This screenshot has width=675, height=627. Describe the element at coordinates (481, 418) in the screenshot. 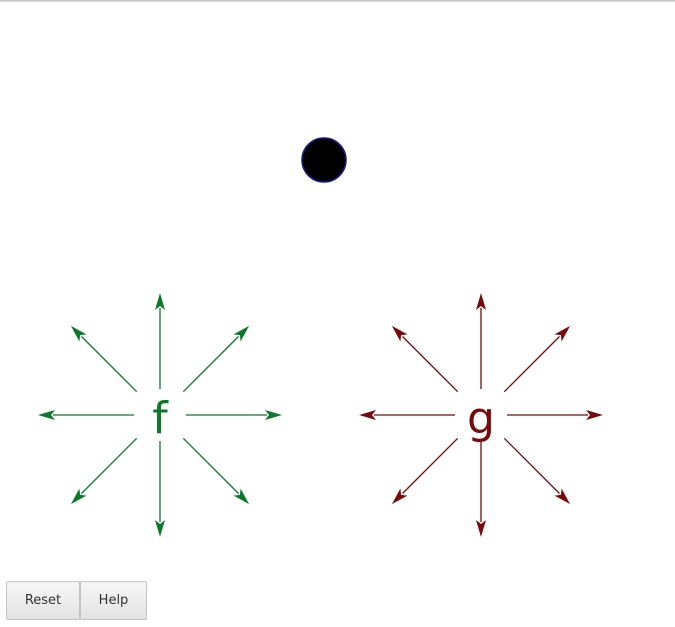

I see `star-label-g: g` at that location.